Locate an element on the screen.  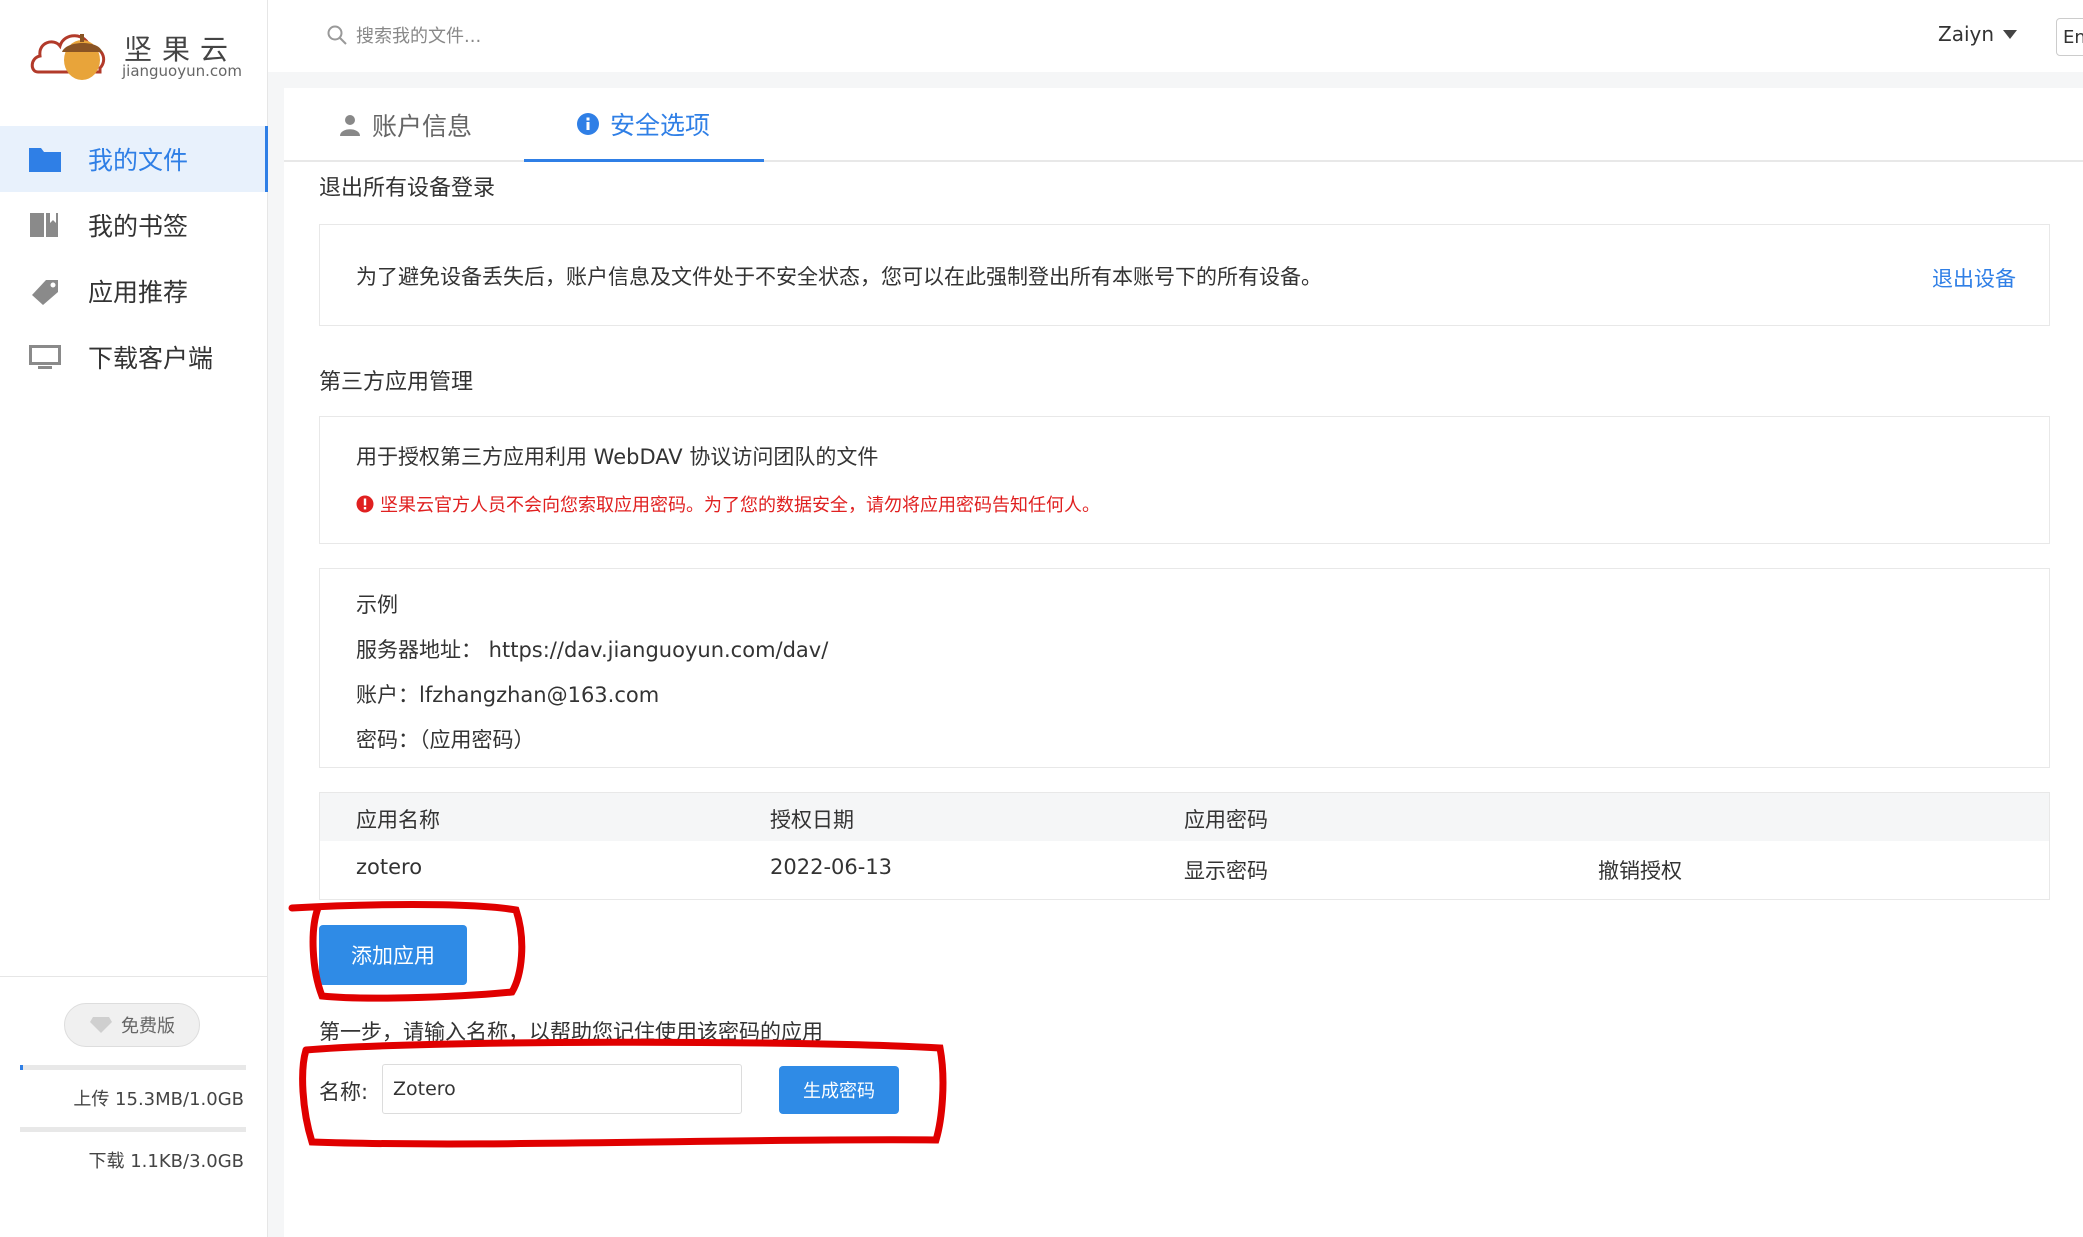
logout-devices-link: 退出设备 is located at coordinates (1974, 278).